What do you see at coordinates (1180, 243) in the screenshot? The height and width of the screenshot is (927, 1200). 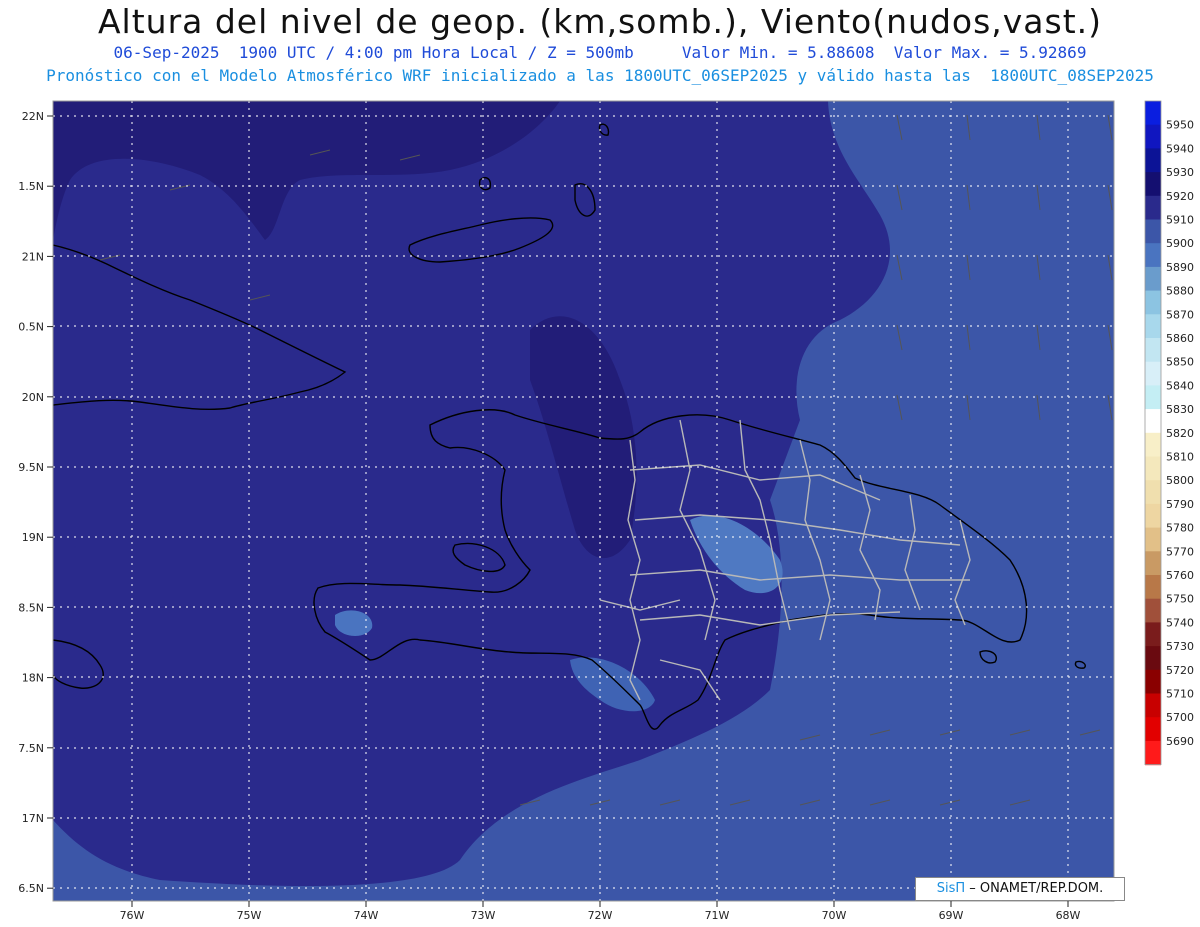 I see `colorbar-label: 5900` at bounding box center [1180, 243].